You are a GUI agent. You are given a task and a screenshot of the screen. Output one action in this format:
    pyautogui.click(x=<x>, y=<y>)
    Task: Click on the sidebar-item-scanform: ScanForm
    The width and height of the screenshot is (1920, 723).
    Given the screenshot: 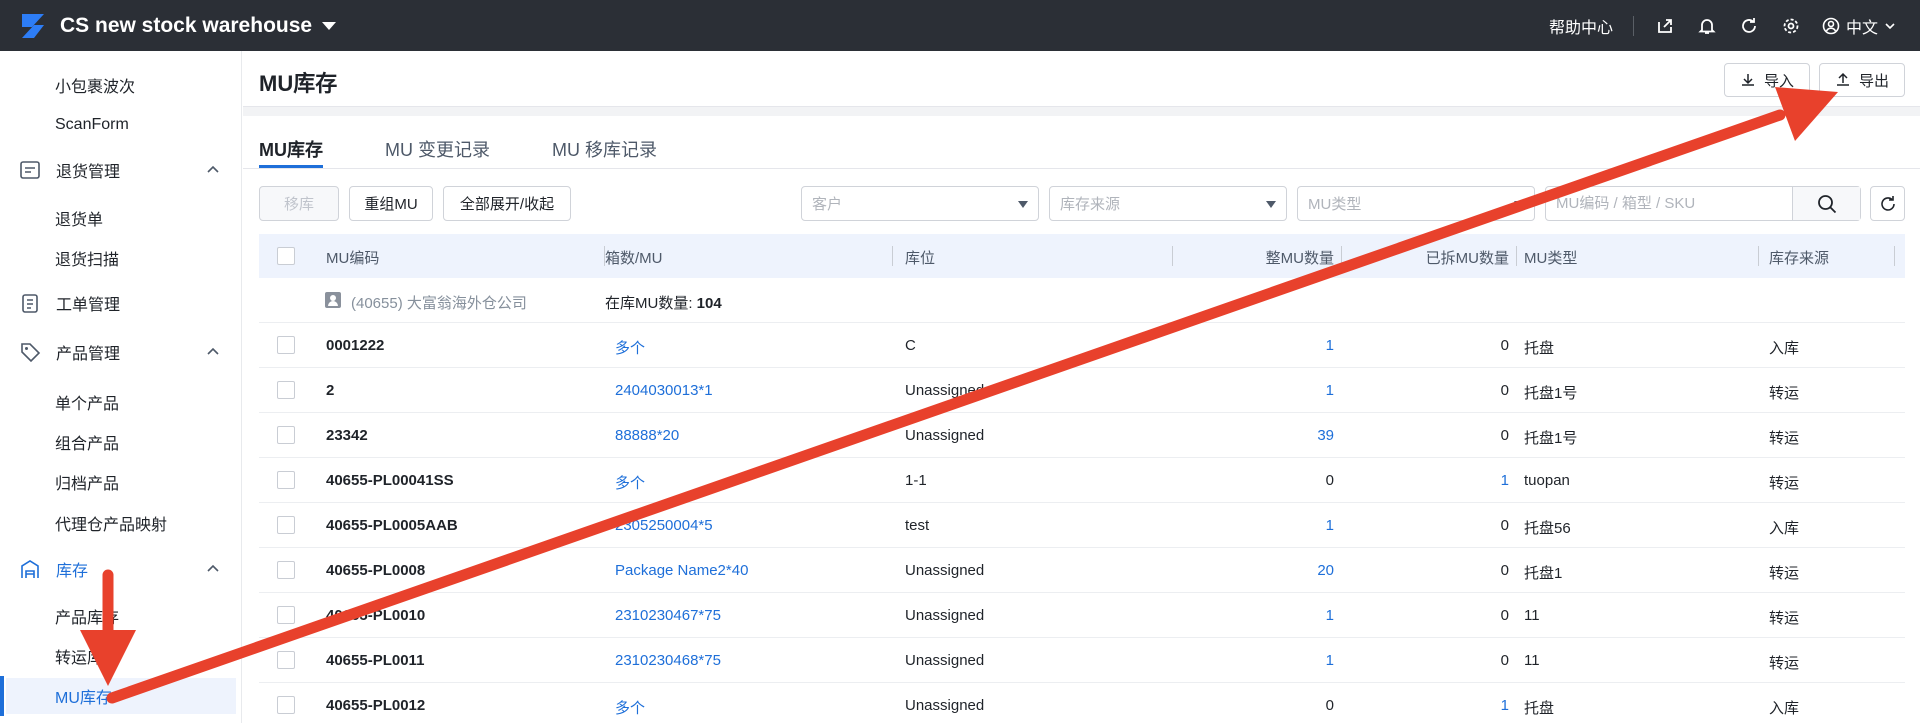 What is the action you would take?
    pyautogui.click(x=121, y=125)
    